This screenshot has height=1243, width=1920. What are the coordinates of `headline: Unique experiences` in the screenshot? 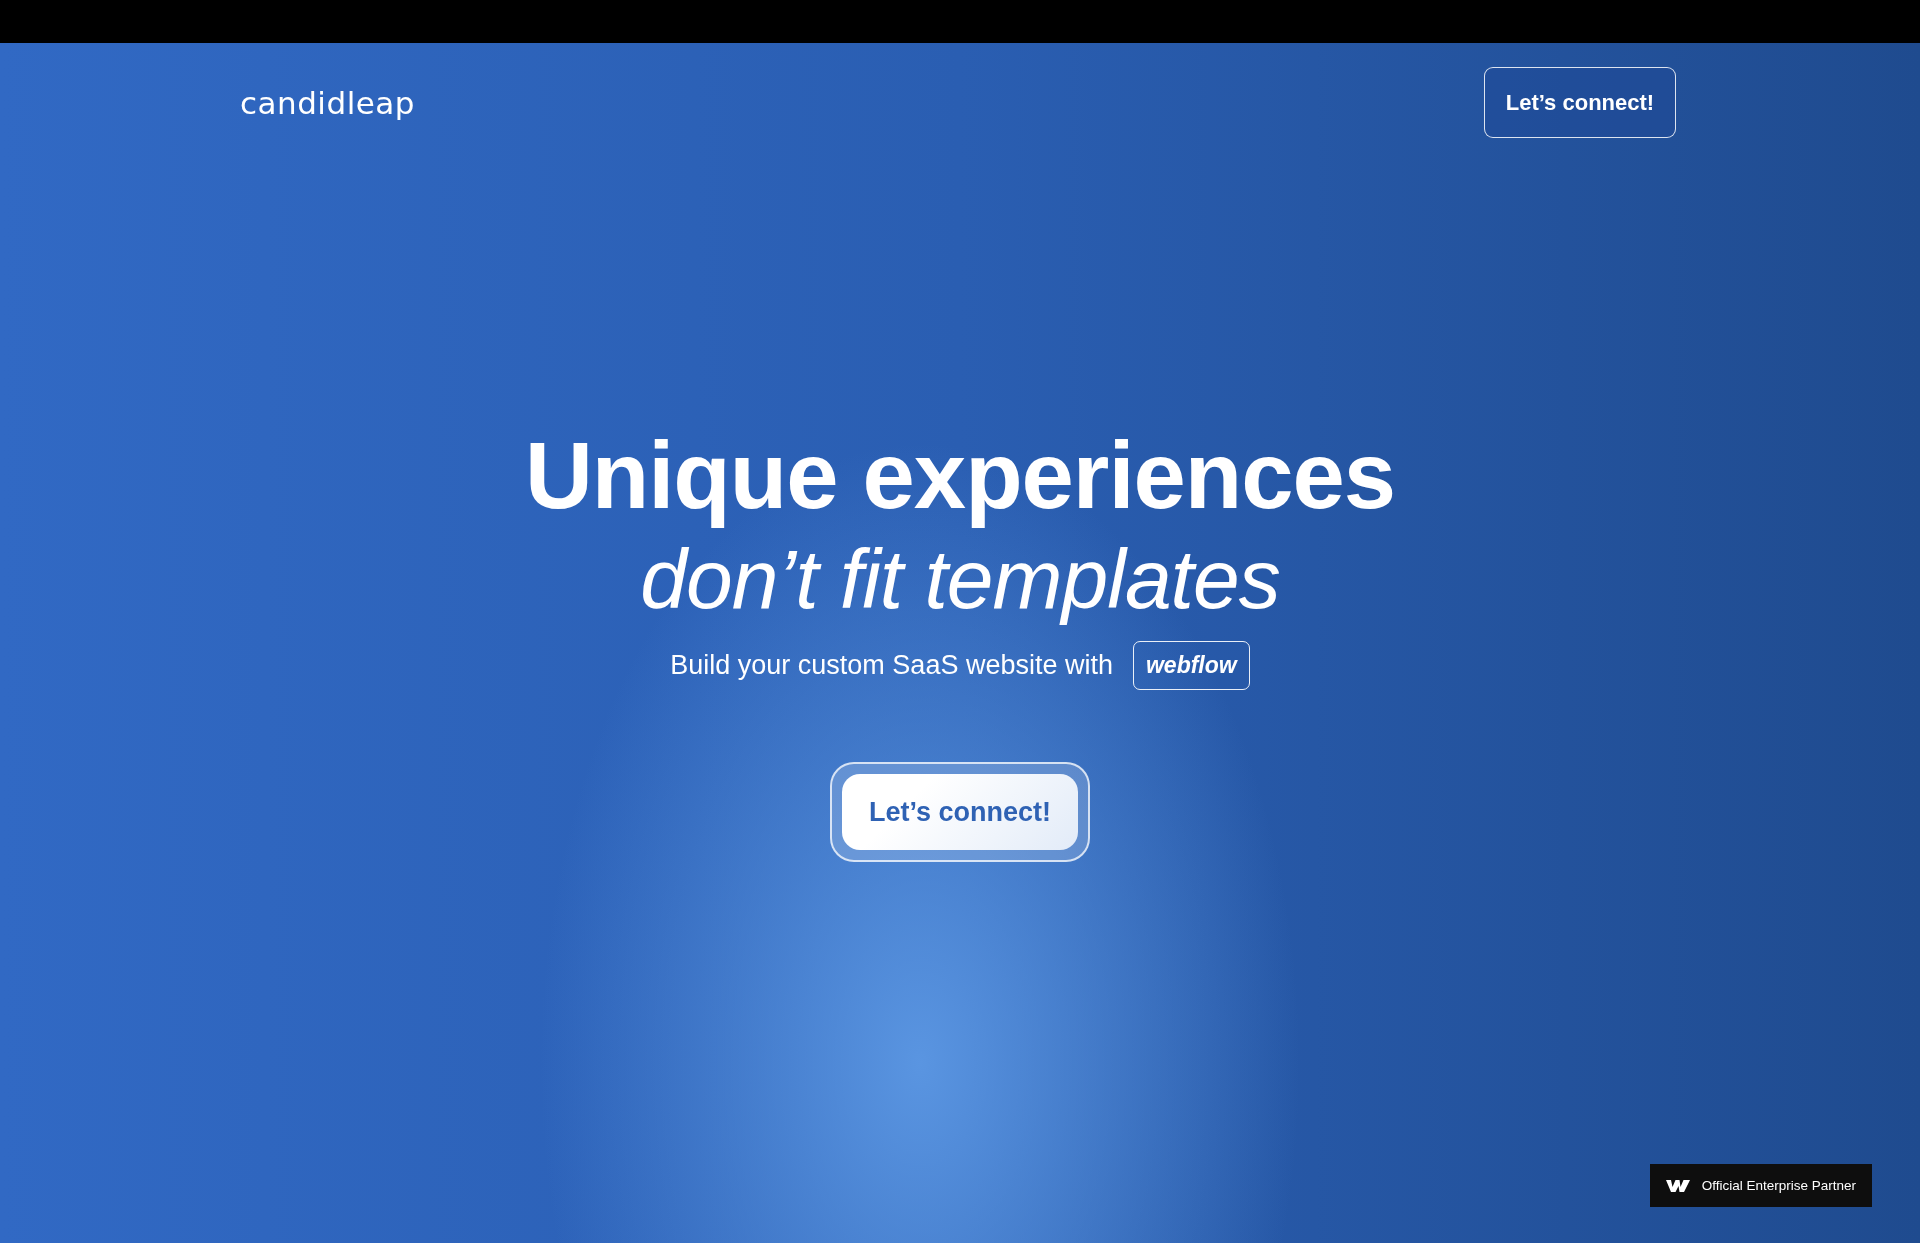 It's located at (960, 476).